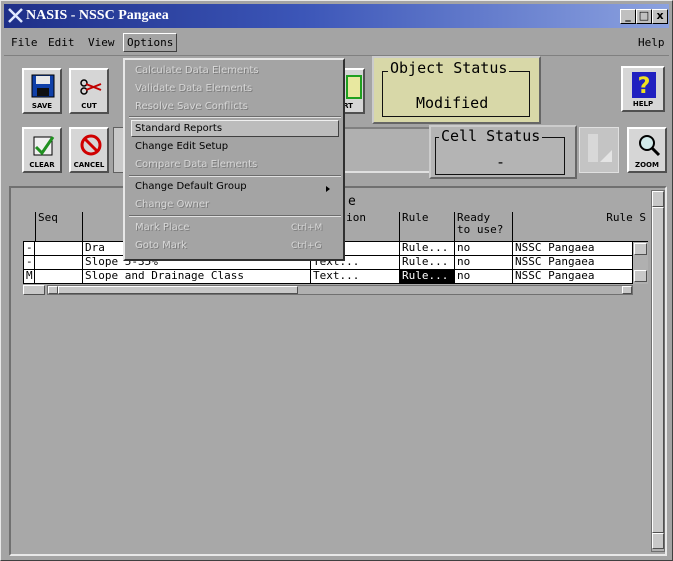 This screenshot has width=673, height=561. I want to click on horizontal-scroll-thumb, so click(178, 290).